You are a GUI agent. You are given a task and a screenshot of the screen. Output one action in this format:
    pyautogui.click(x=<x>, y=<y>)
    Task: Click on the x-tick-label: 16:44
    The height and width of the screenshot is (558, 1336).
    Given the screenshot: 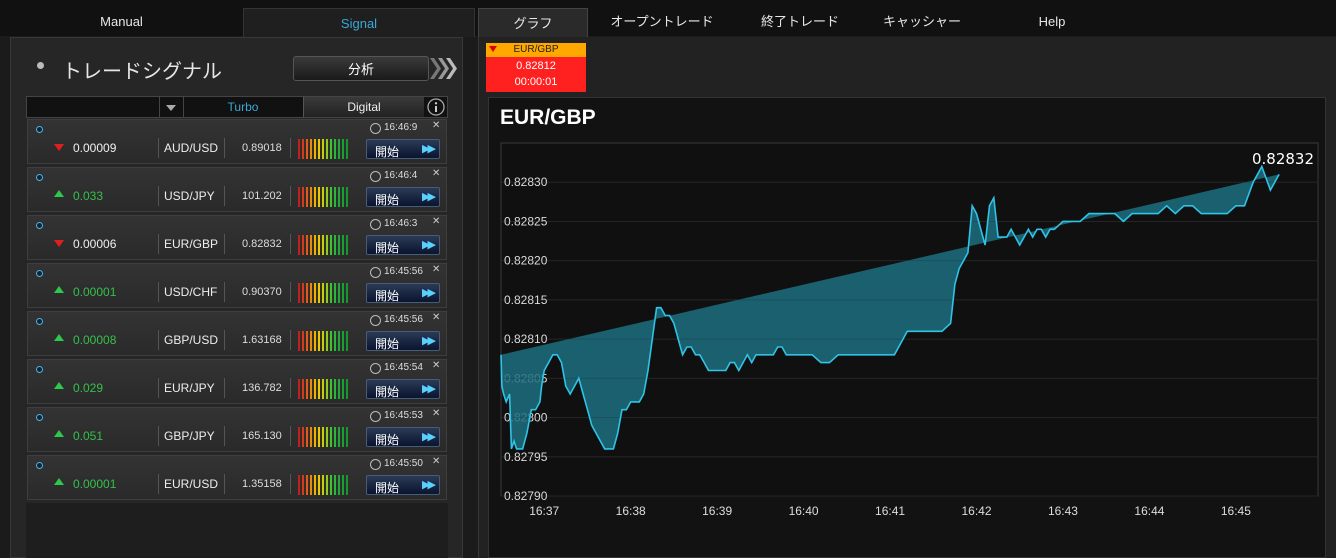 What is the action you would take?
    pyautogui.click(x=1149, y=511)
    